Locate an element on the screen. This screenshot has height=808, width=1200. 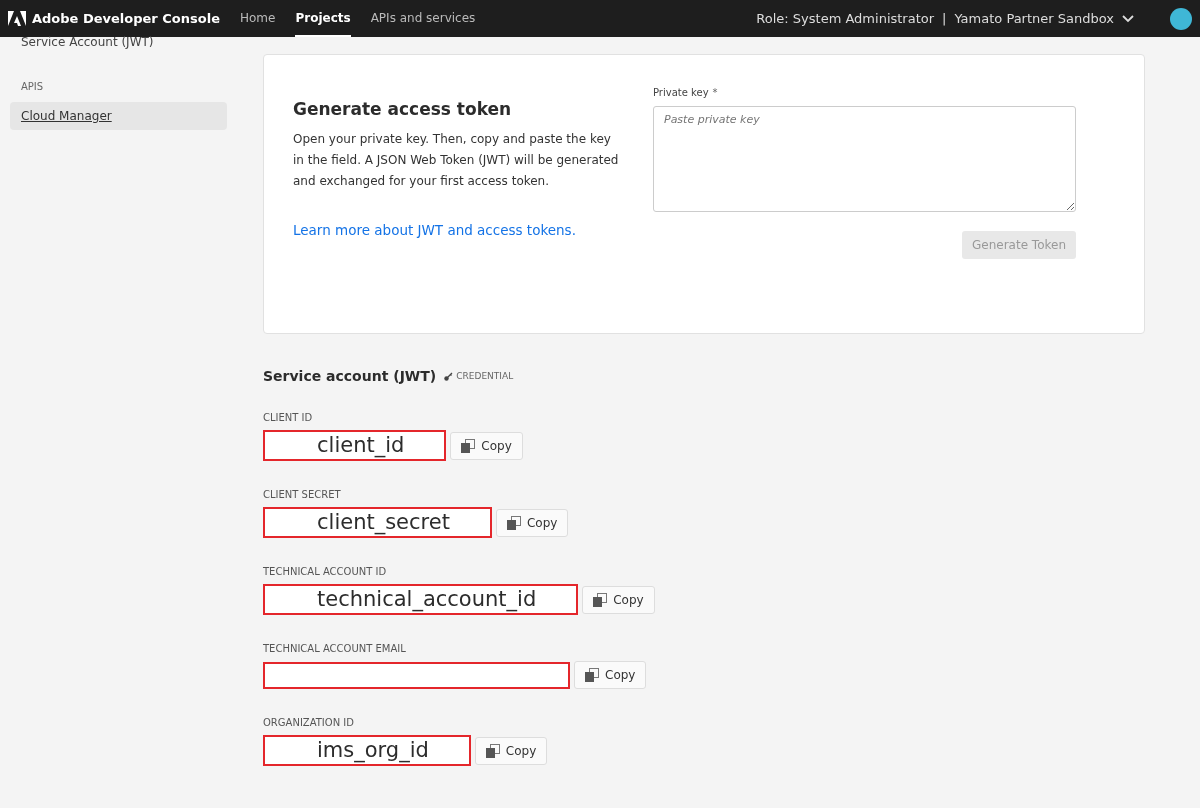
value-field: technical_account_id is located at coordinates (421, 599).